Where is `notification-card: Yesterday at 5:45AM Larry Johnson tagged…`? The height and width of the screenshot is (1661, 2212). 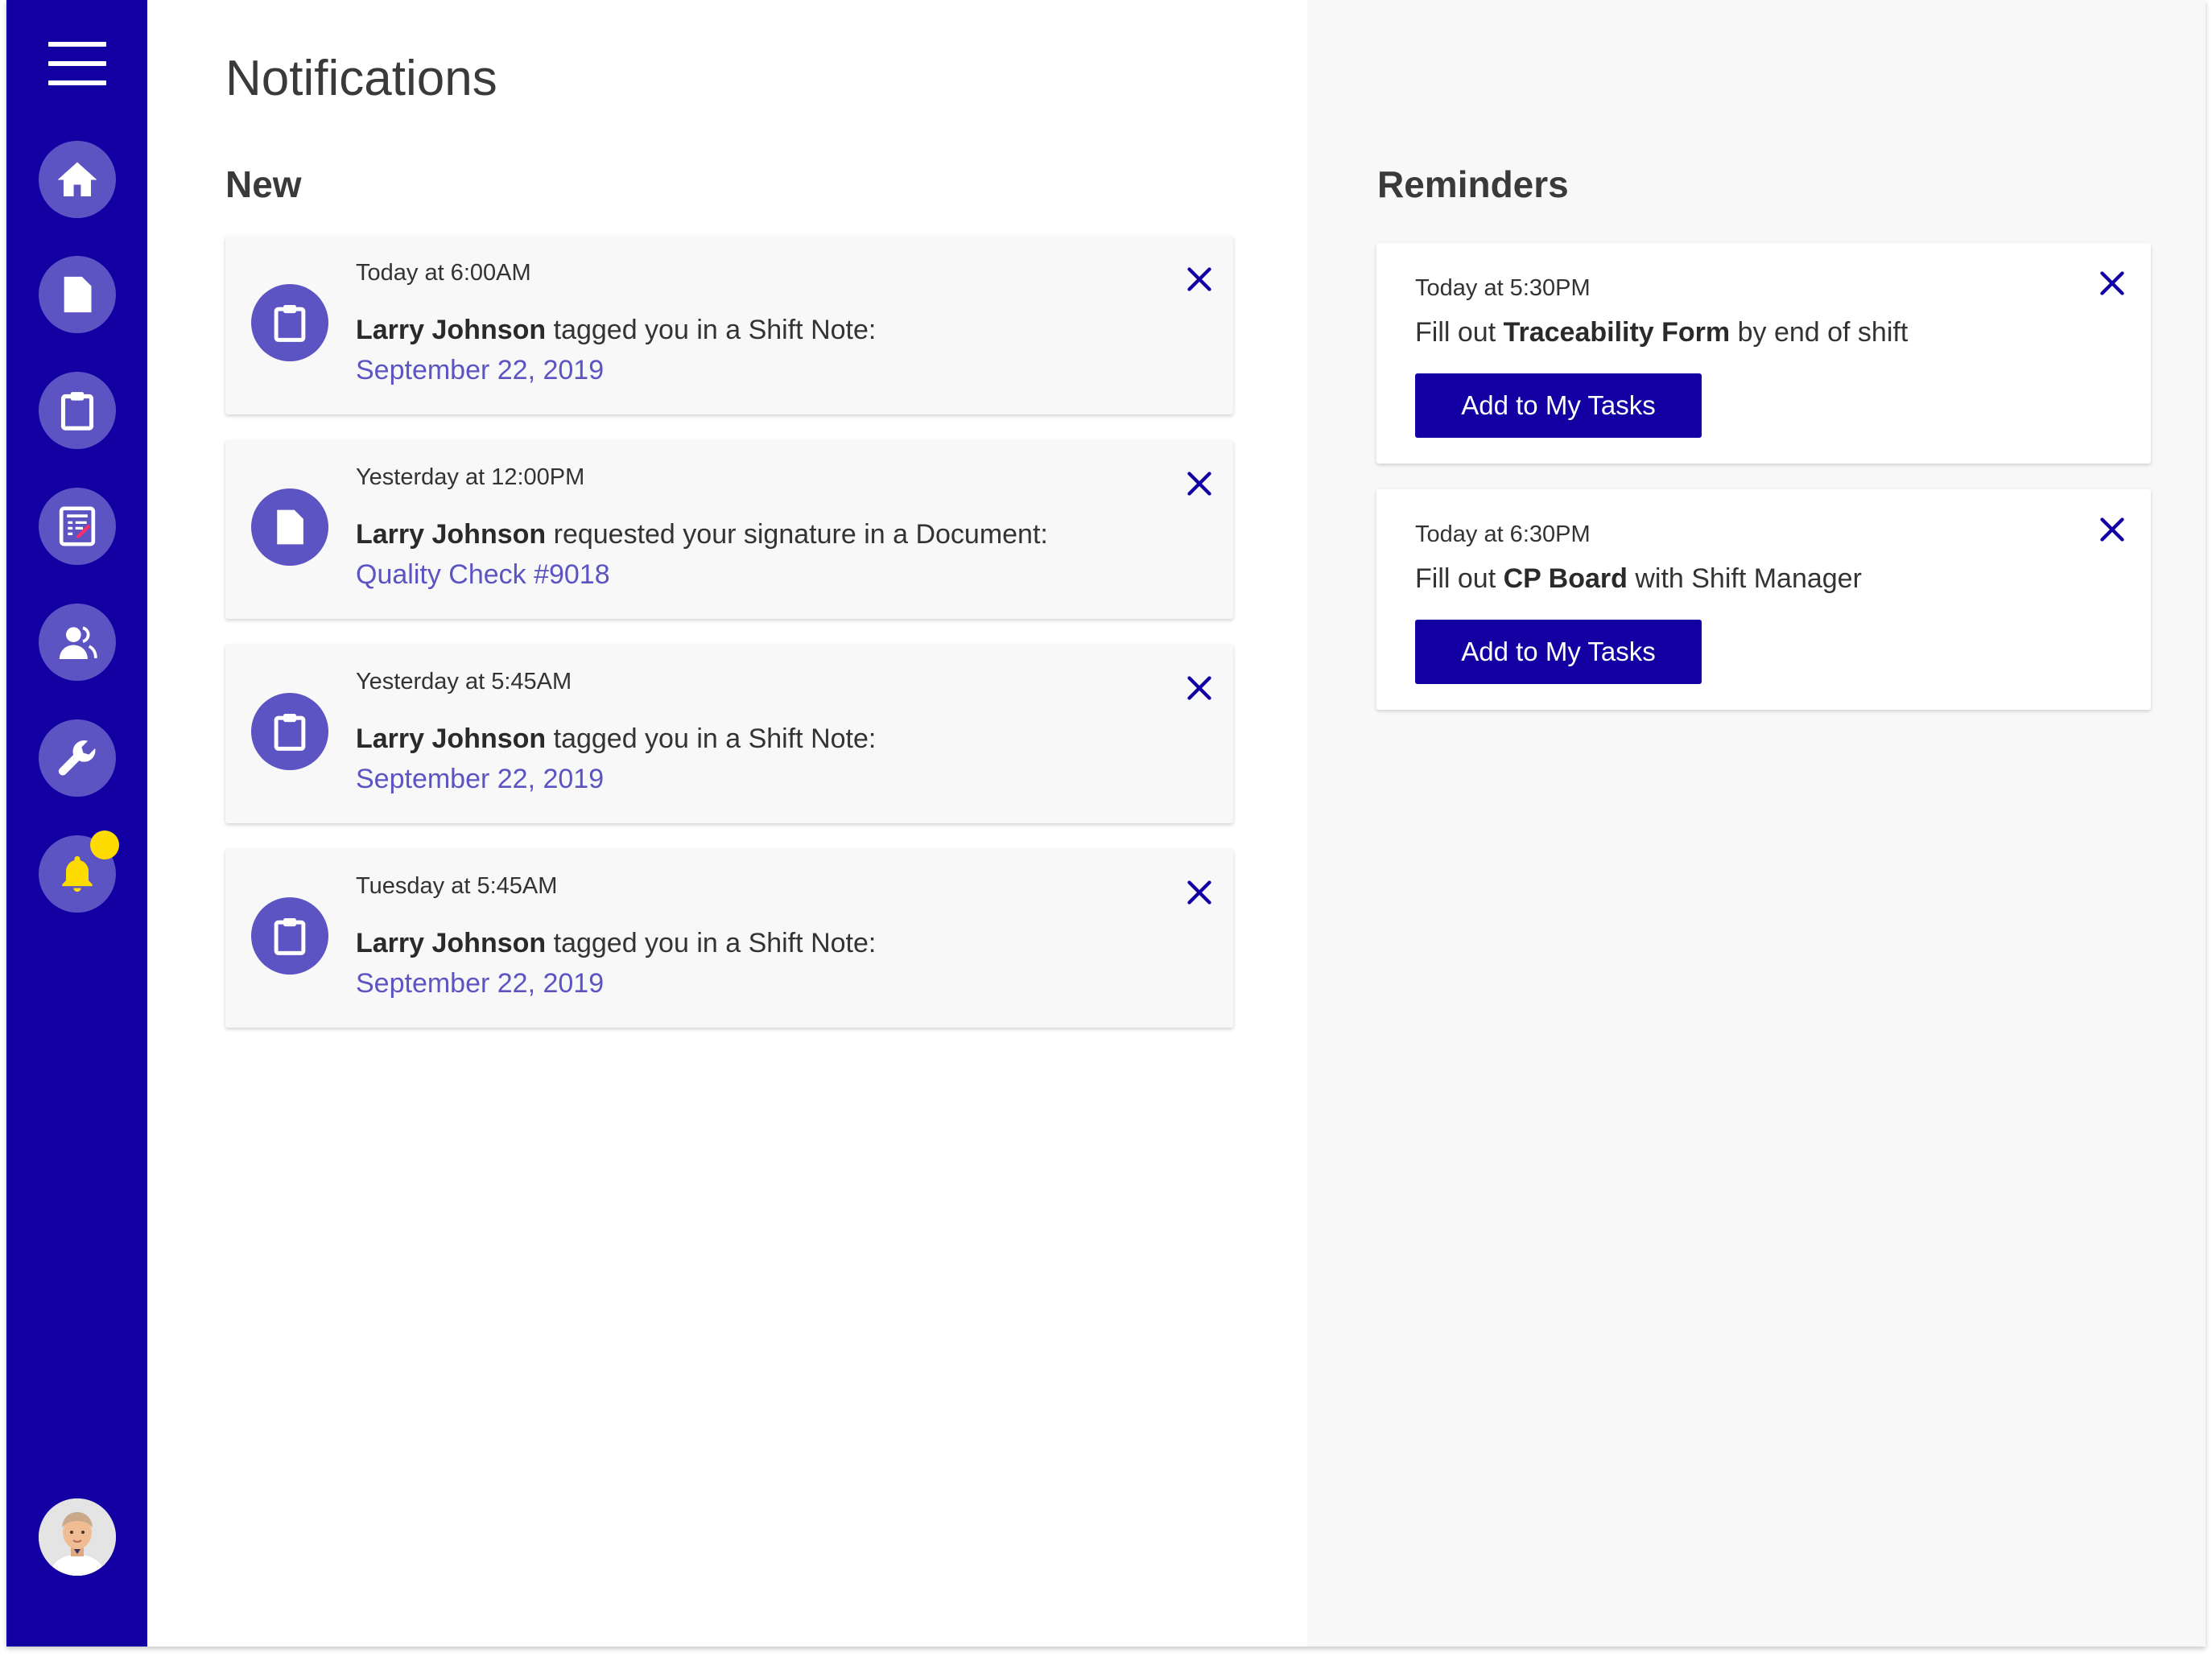 notification-card: Yesterday at 5:45AM Larry Johnson tagged… is located at coordinates (729, 734).